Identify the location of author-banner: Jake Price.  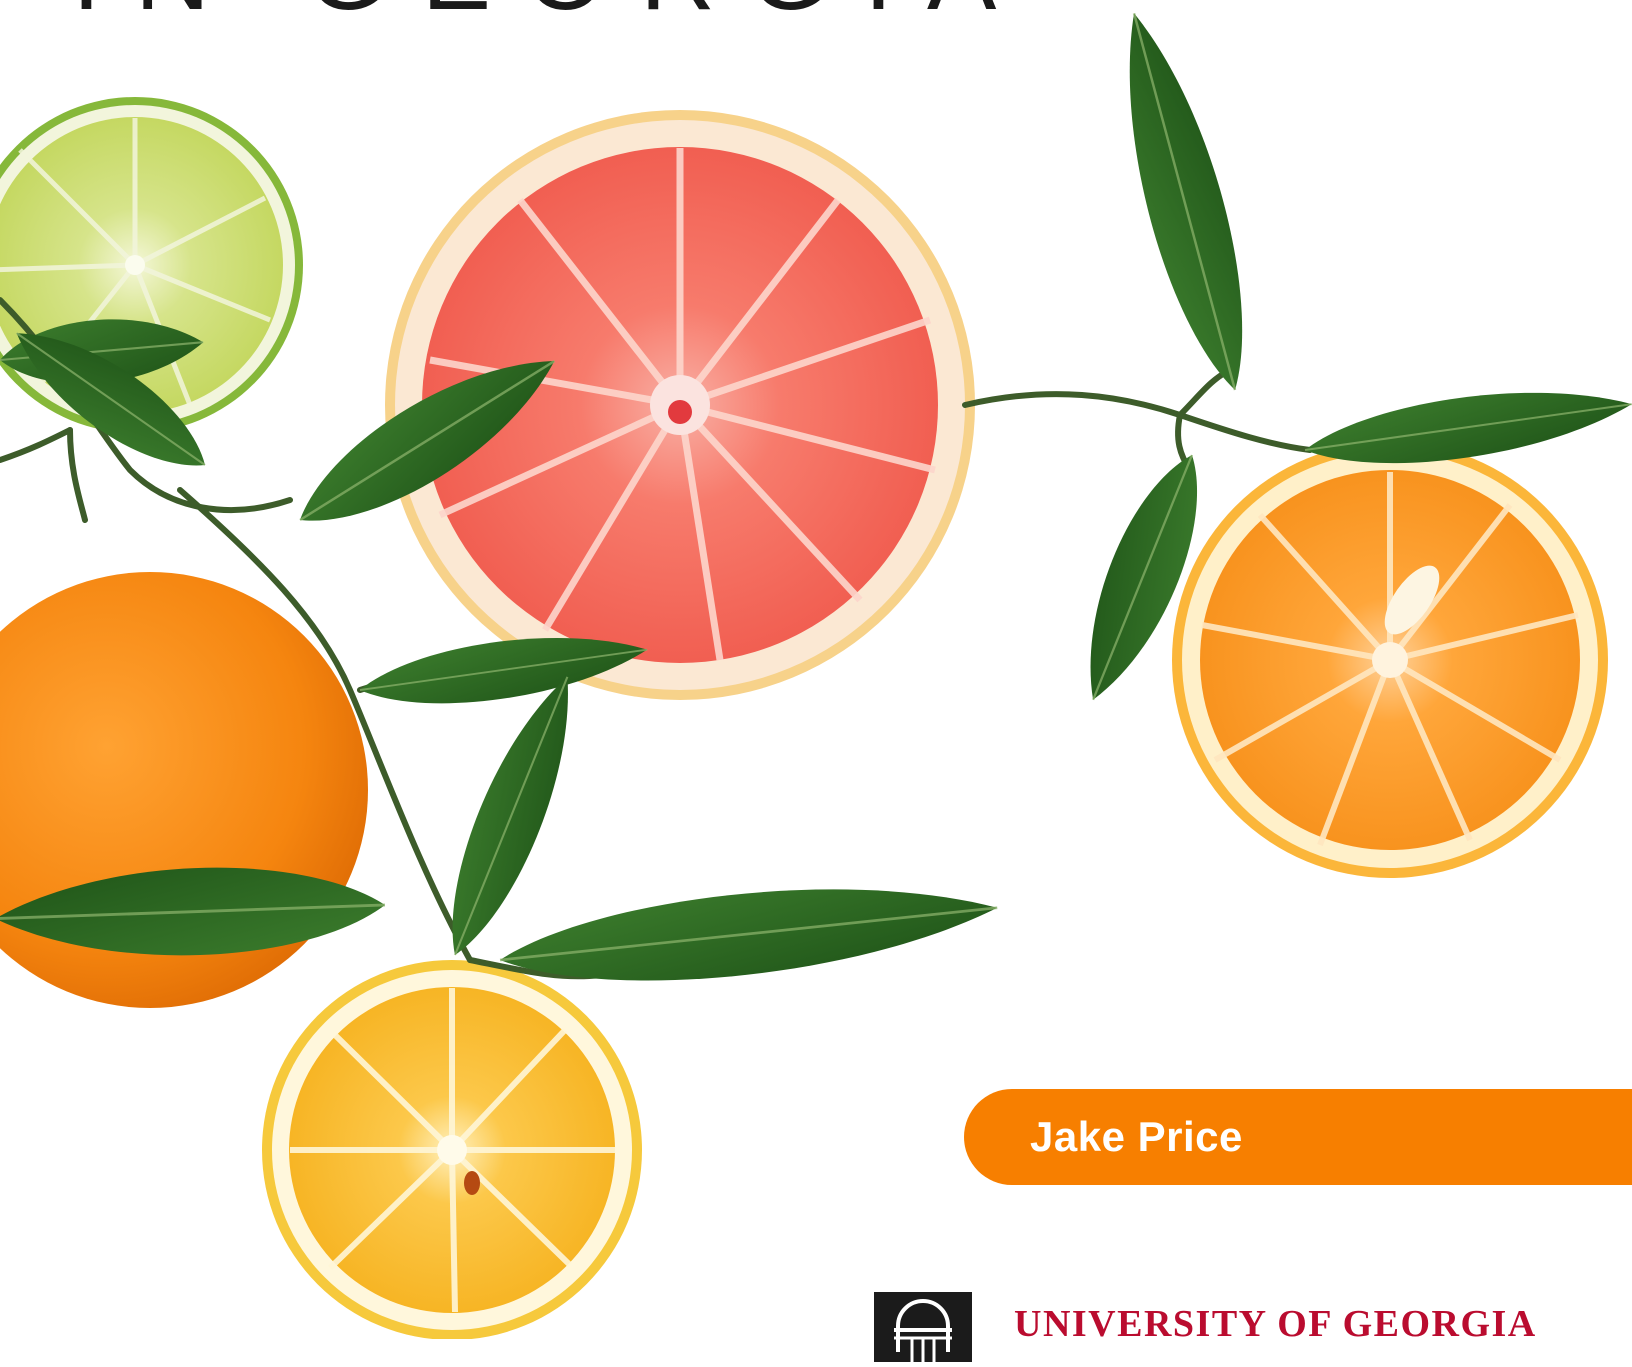
(1298, 1137).